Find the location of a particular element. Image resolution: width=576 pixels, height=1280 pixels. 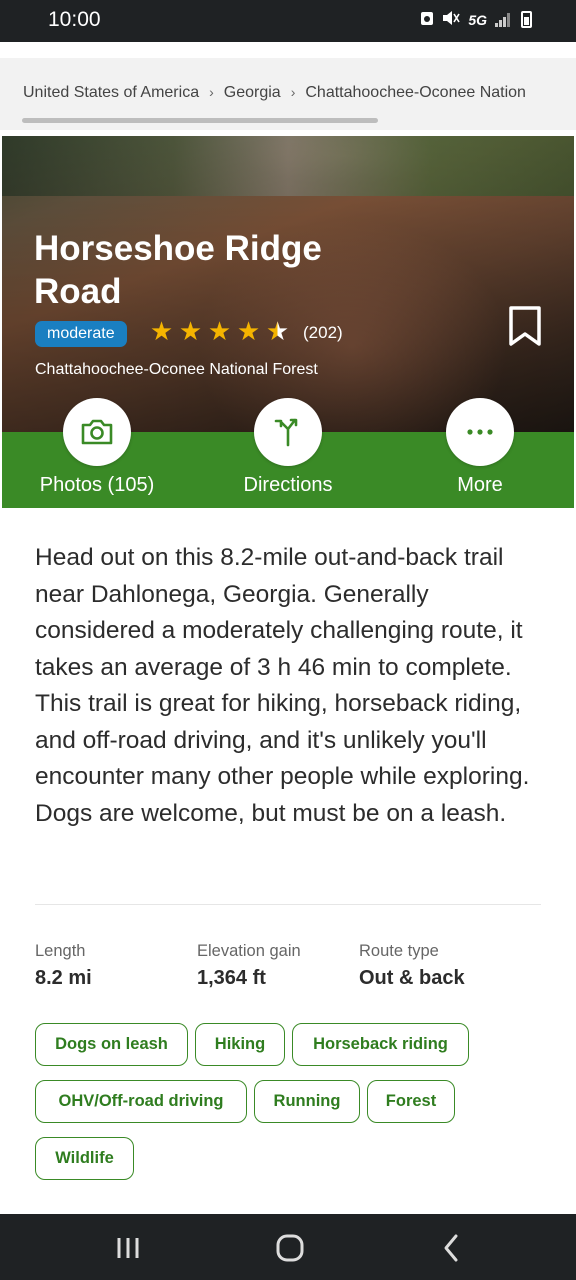

directions-button: Directions is located at coordinates (288, 447).